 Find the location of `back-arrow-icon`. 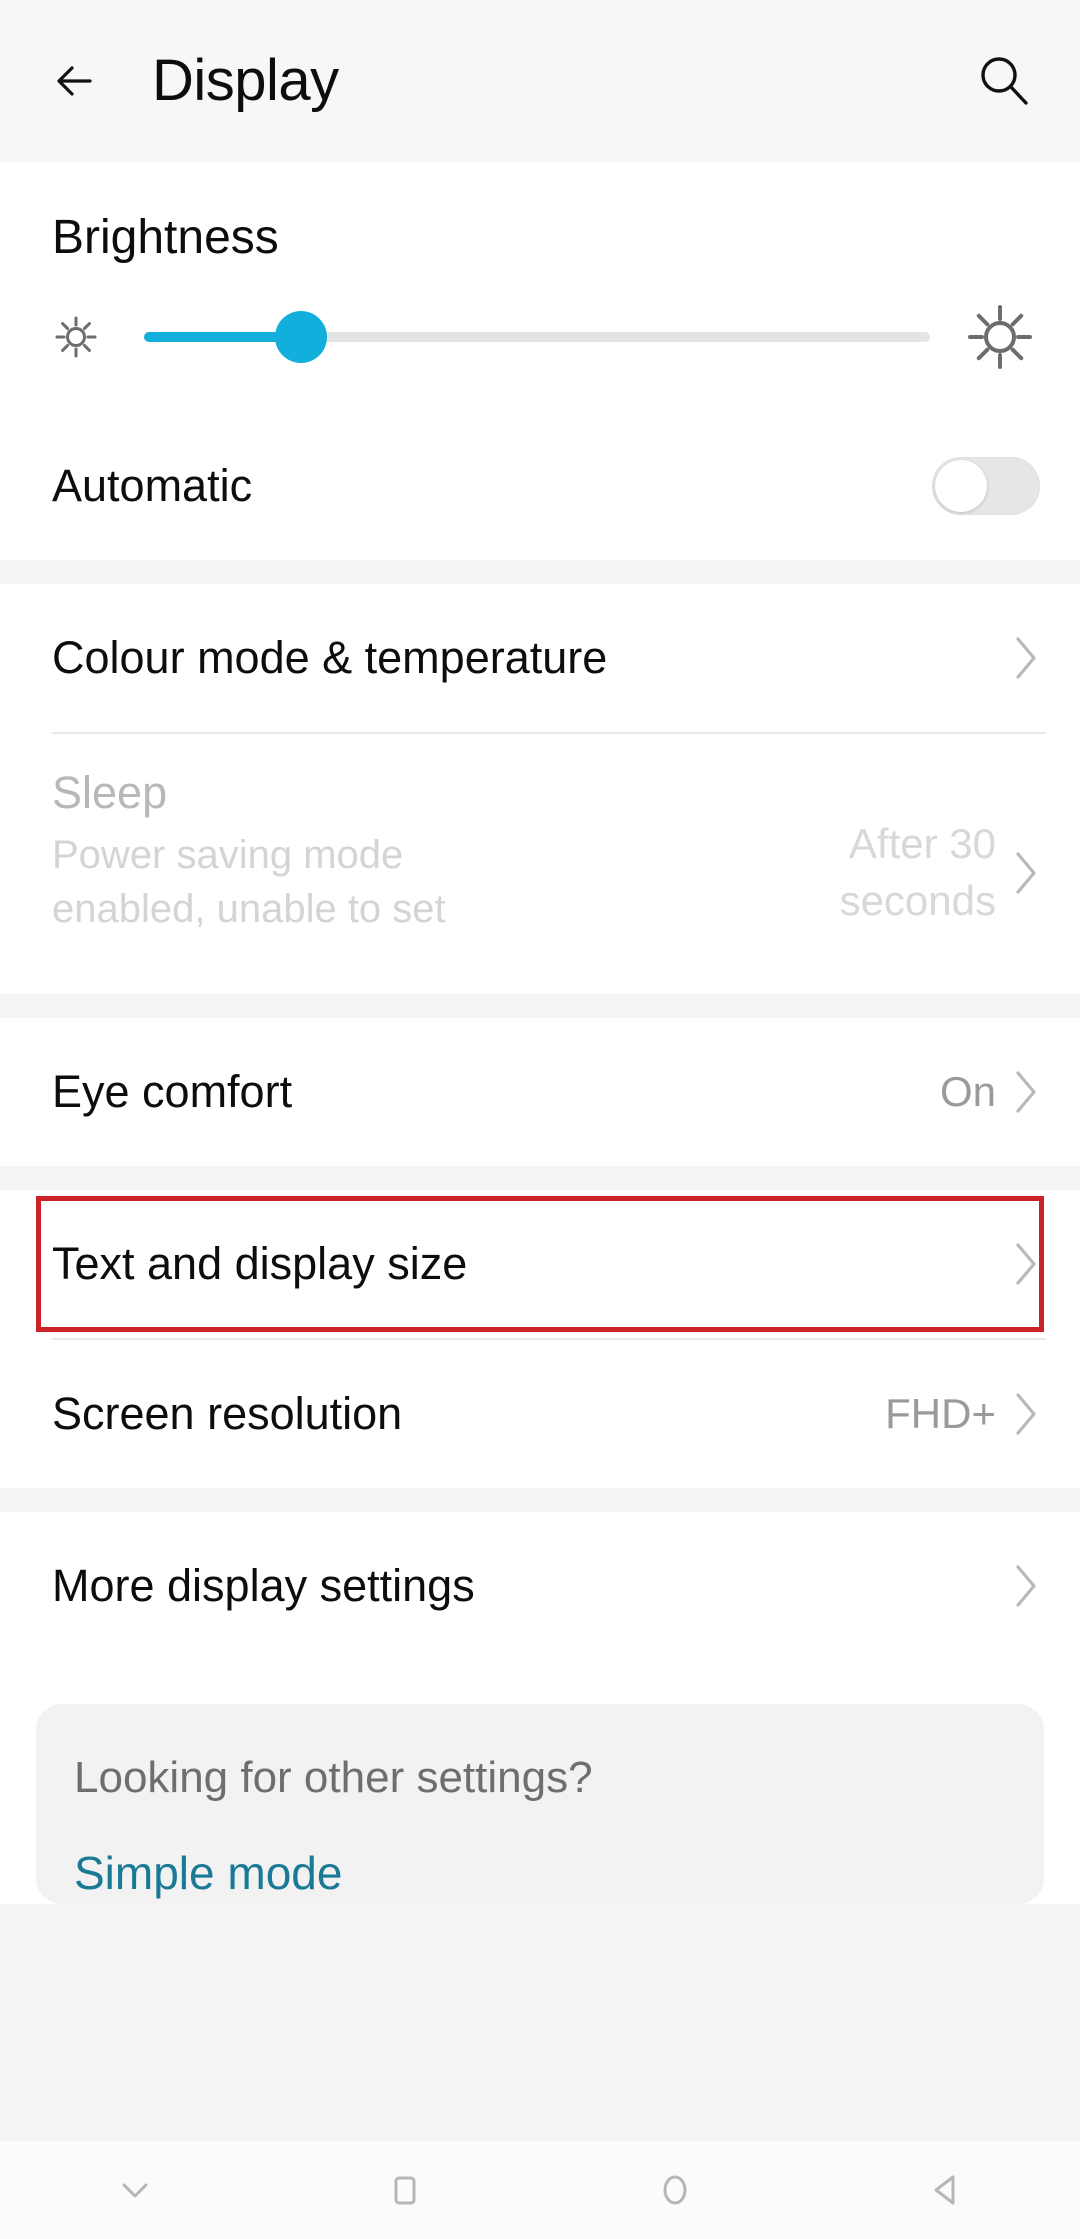

back-arrow-icon is located at coordinates (81, 81).